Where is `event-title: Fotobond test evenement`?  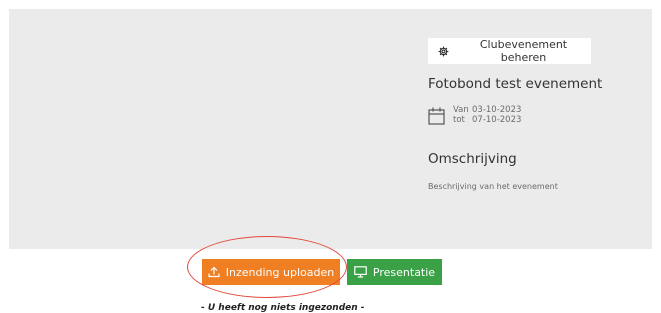 event-title: Fotobond test evenement is located at coordinates (515, 84).